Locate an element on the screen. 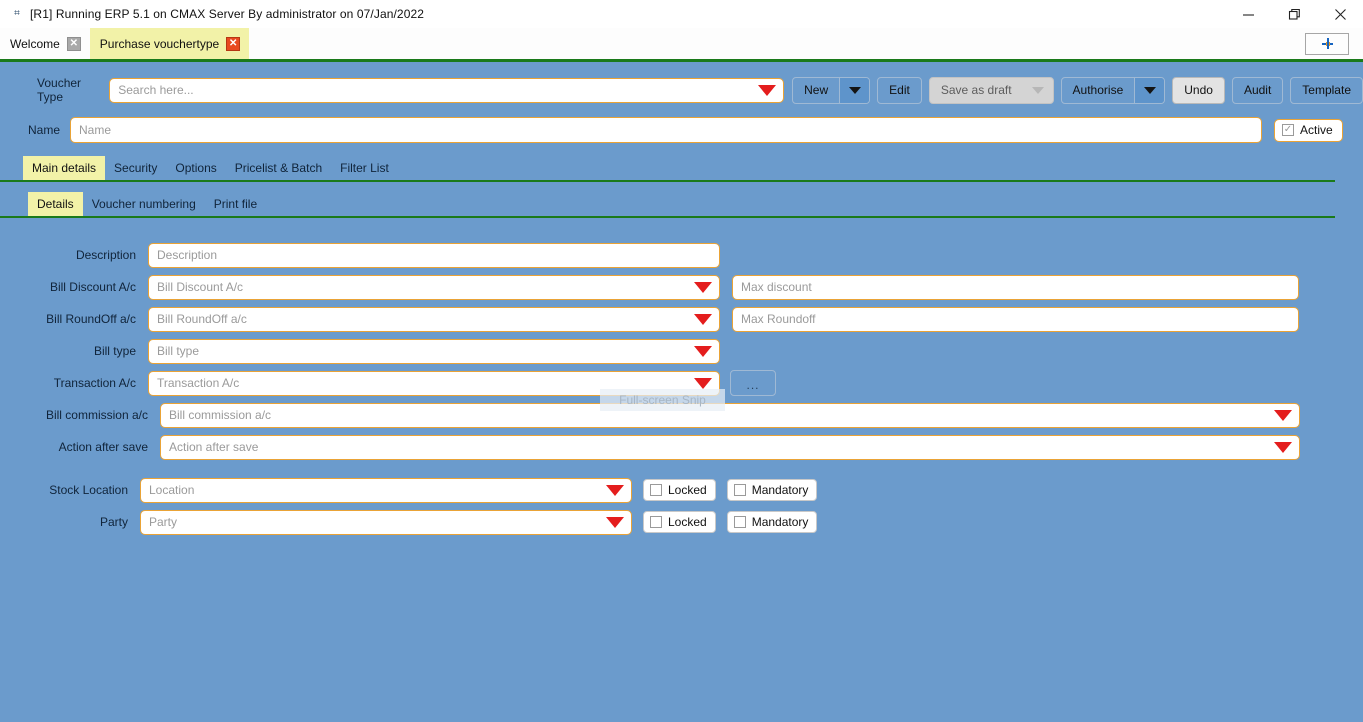 This screenshot has width=1363, height=722. doc-tab-label: Purchase vouchertype is located at coordinates (159, 43).